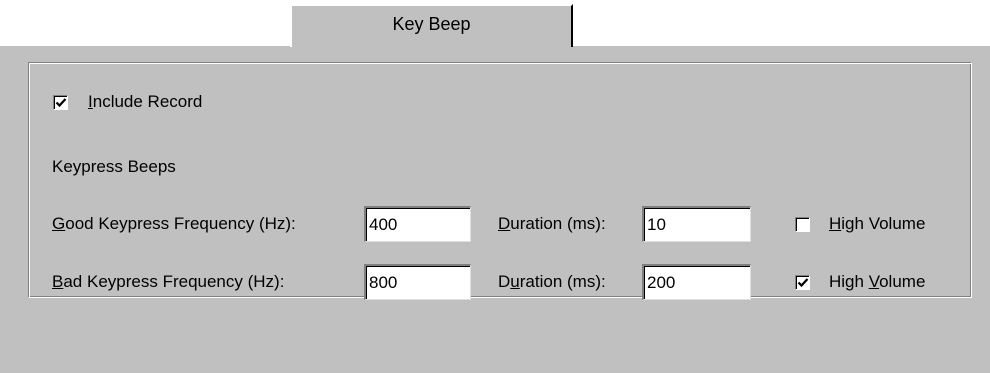 The width and height of the screenshot is (990, 373). I want to click on good-high-volume-label: High Volume, so click(877, 224).